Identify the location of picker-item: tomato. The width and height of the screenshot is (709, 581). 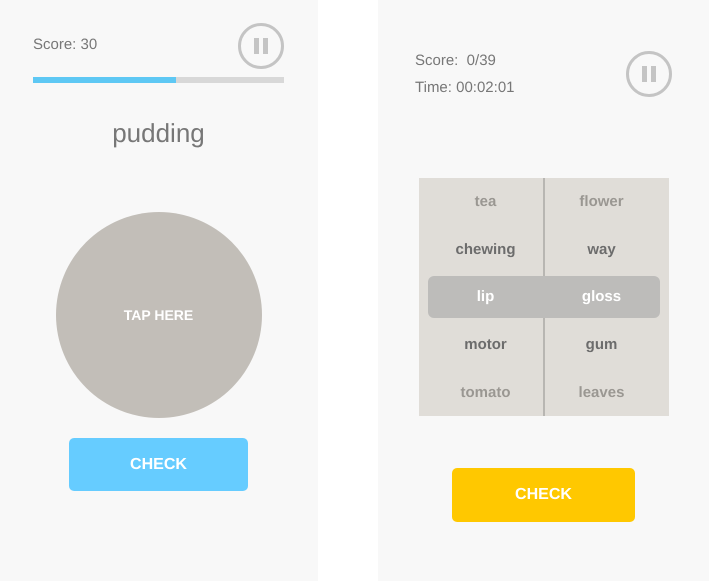
(486, 392).